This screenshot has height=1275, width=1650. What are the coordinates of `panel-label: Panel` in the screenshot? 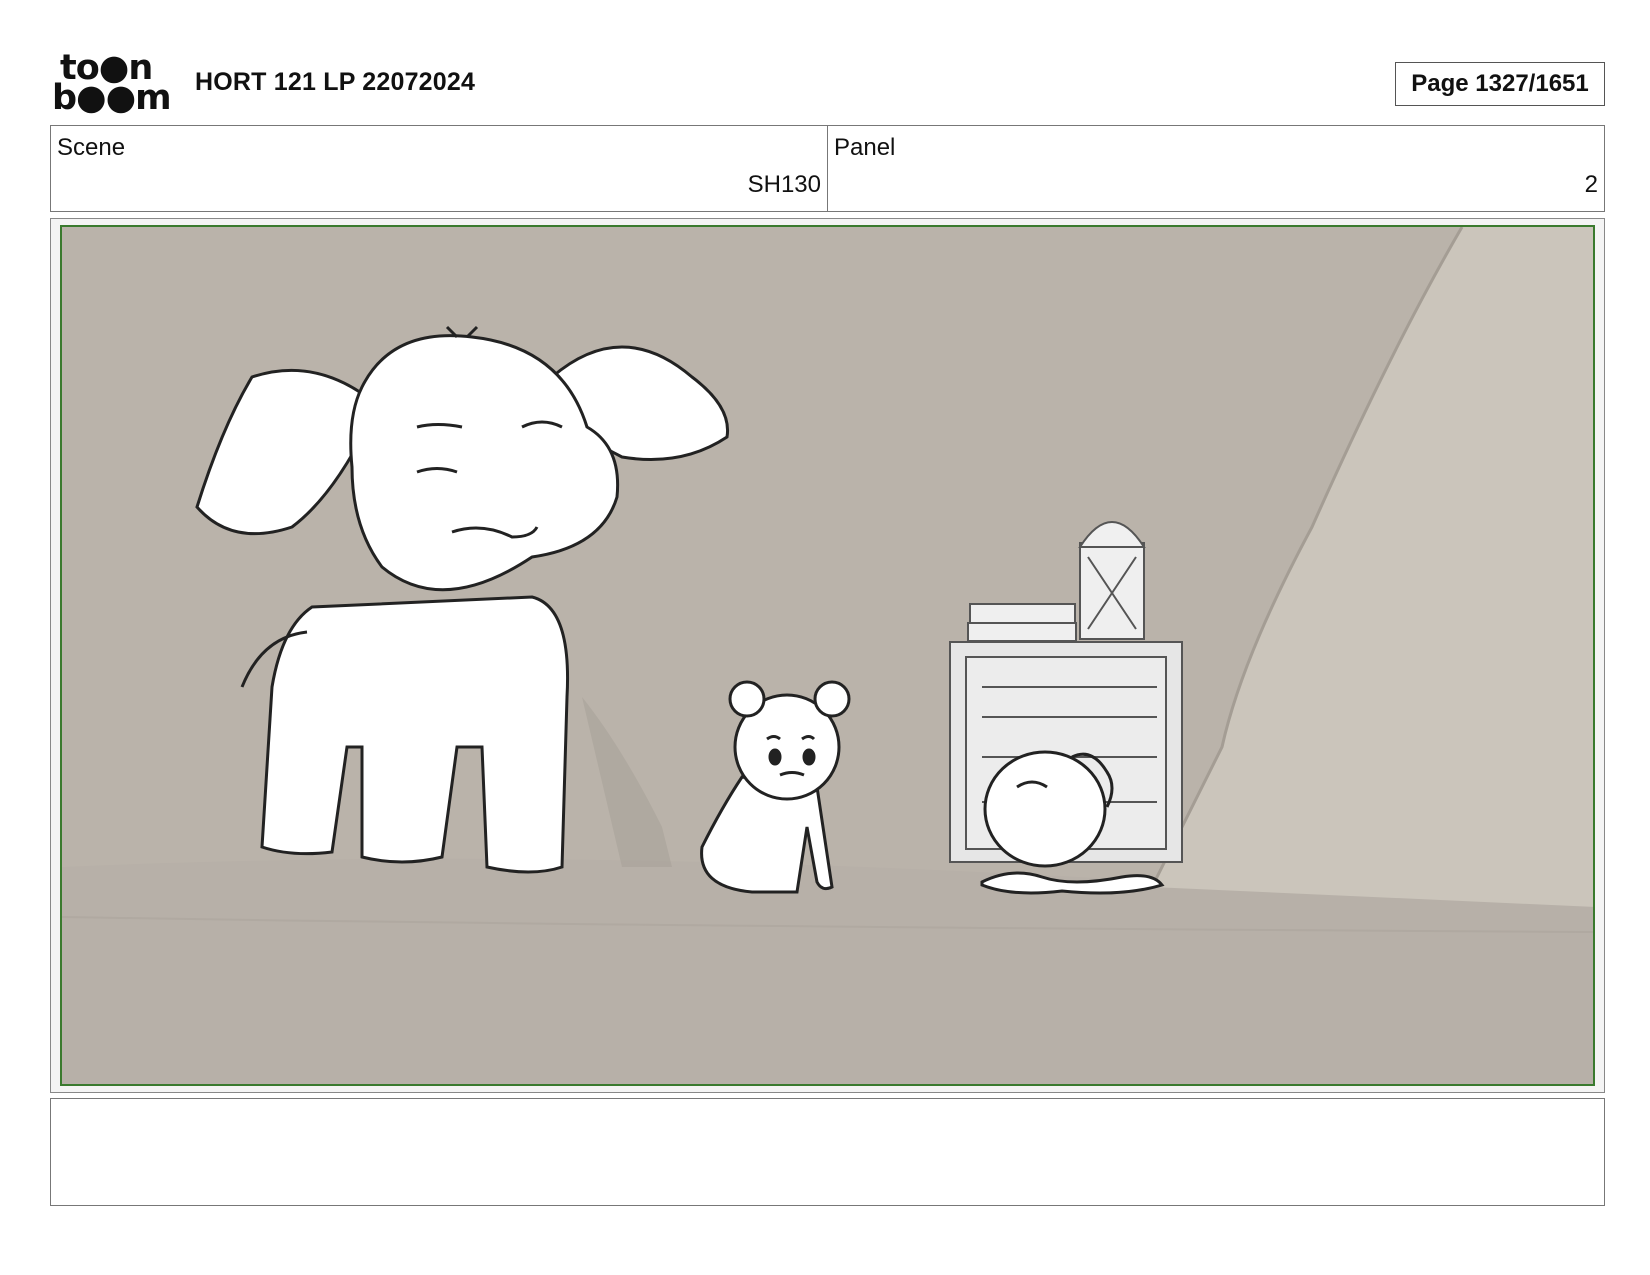 It's located at (865, 147).